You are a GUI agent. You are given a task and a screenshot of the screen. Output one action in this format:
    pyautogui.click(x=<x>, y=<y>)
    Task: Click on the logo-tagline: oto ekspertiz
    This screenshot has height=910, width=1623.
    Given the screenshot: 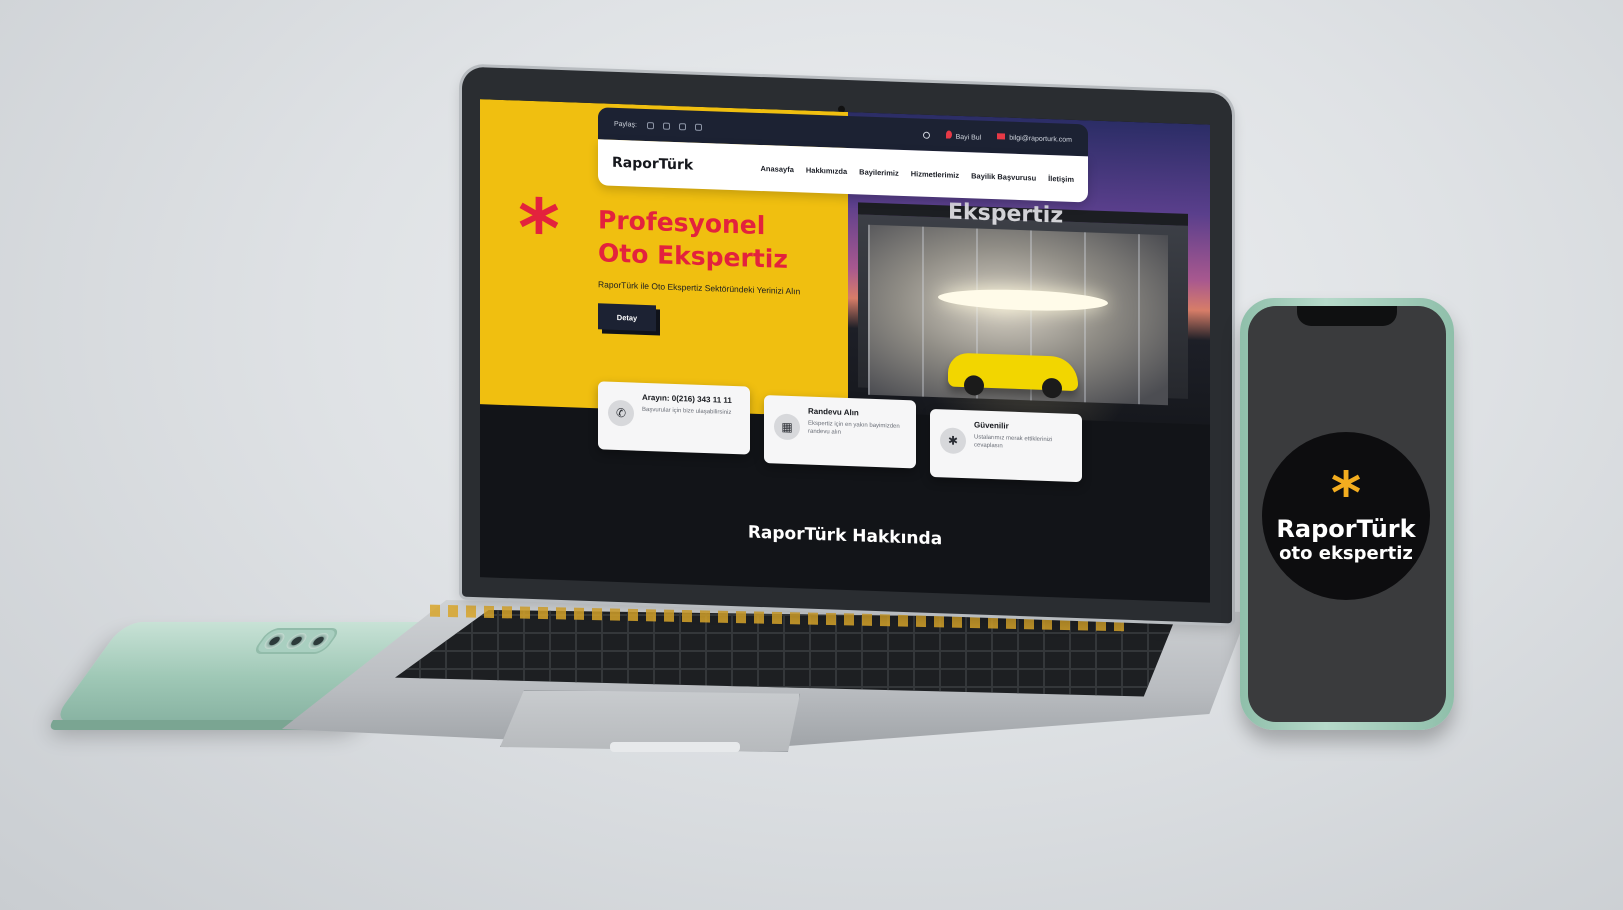 What is the action you would take?
    pyautogui.click(x=1346, y=553)
    